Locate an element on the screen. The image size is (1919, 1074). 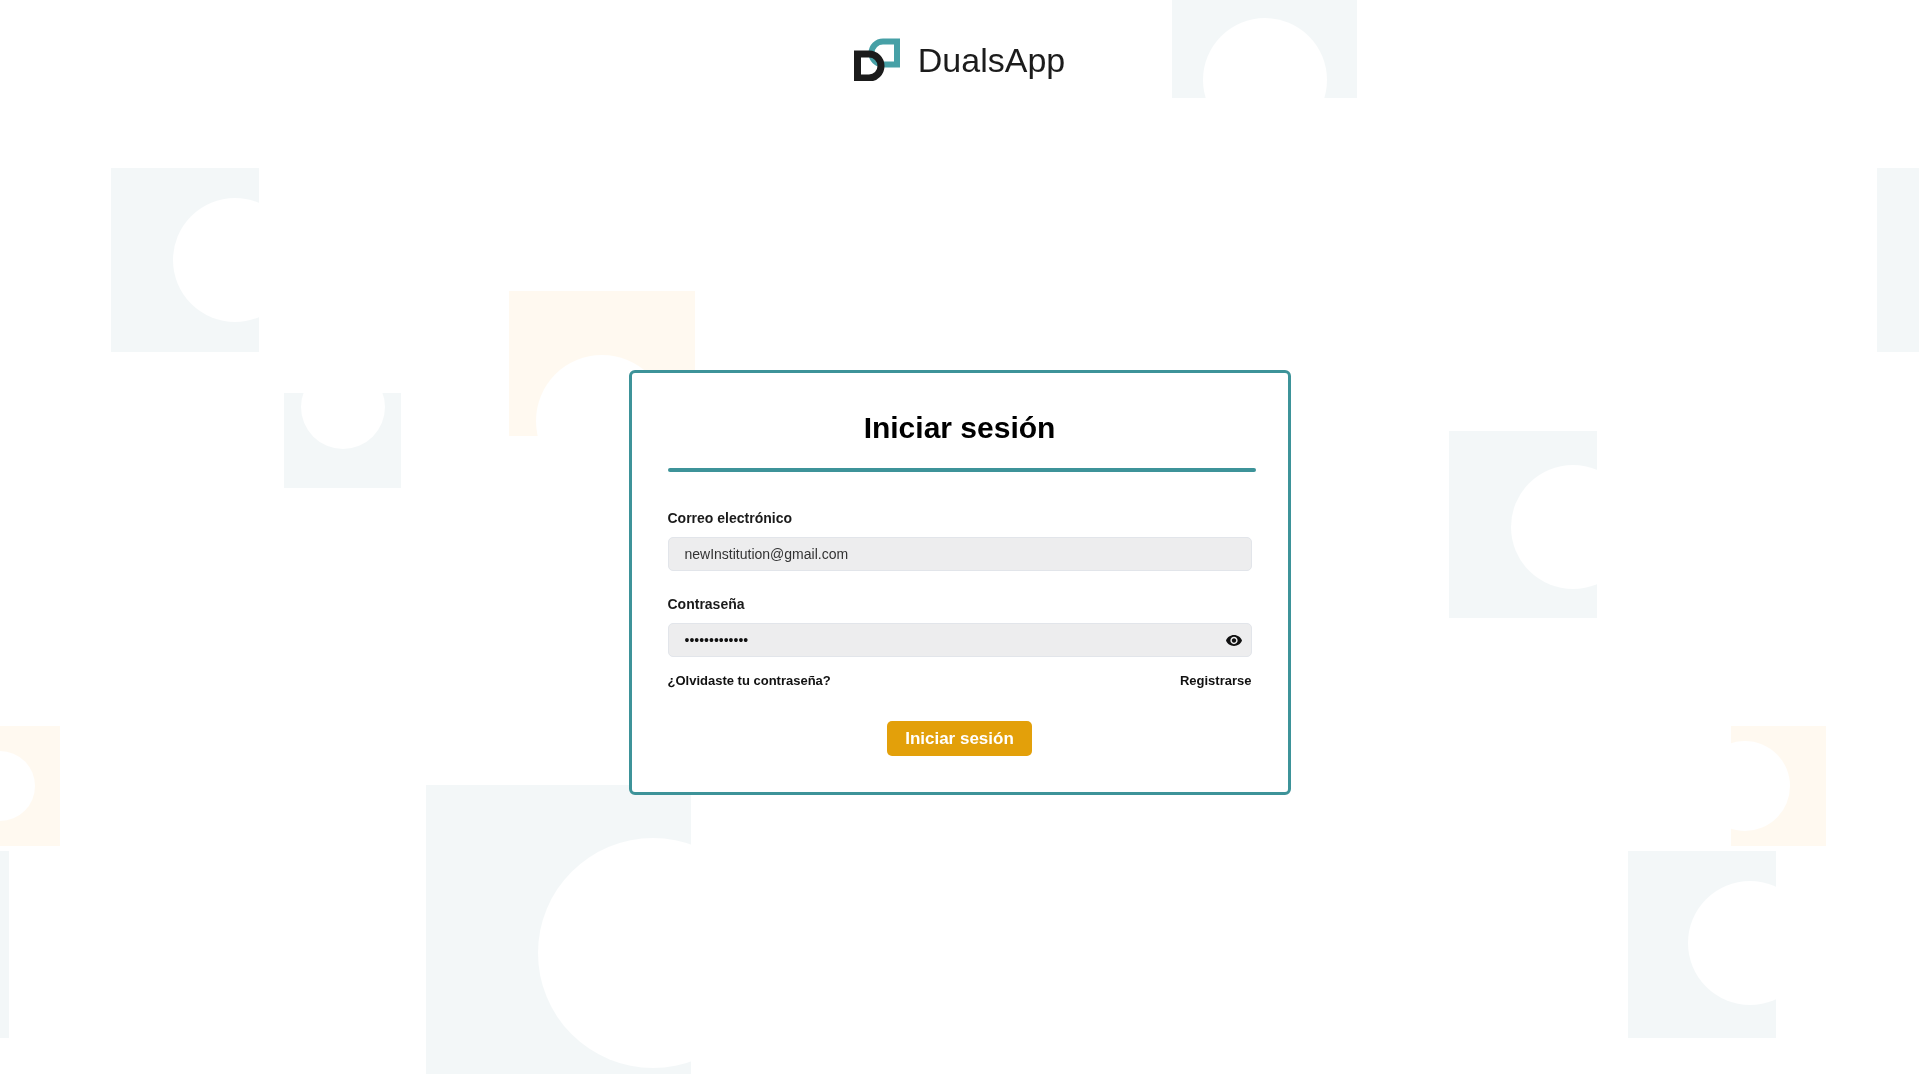
form-title: Iniciar sesión is located at coordinates (959, 428).